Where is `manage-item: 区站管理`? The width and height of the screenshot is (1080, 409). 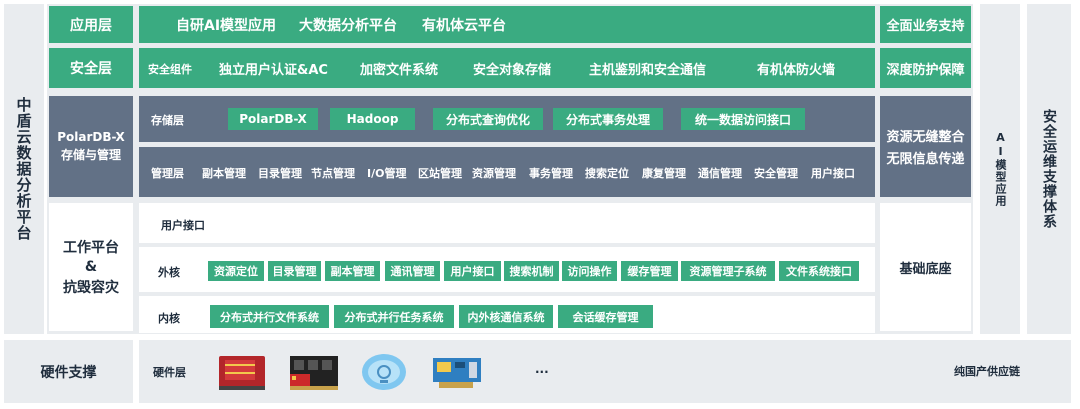 manage-item: 区站管理 is located at coordinates (440, 173).